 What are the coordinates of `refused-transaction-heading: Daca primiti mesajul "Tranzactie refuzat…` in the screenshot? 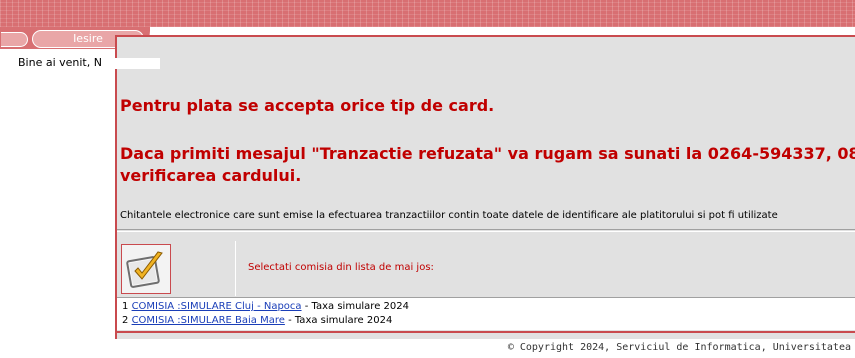 It's located at (487, 165).